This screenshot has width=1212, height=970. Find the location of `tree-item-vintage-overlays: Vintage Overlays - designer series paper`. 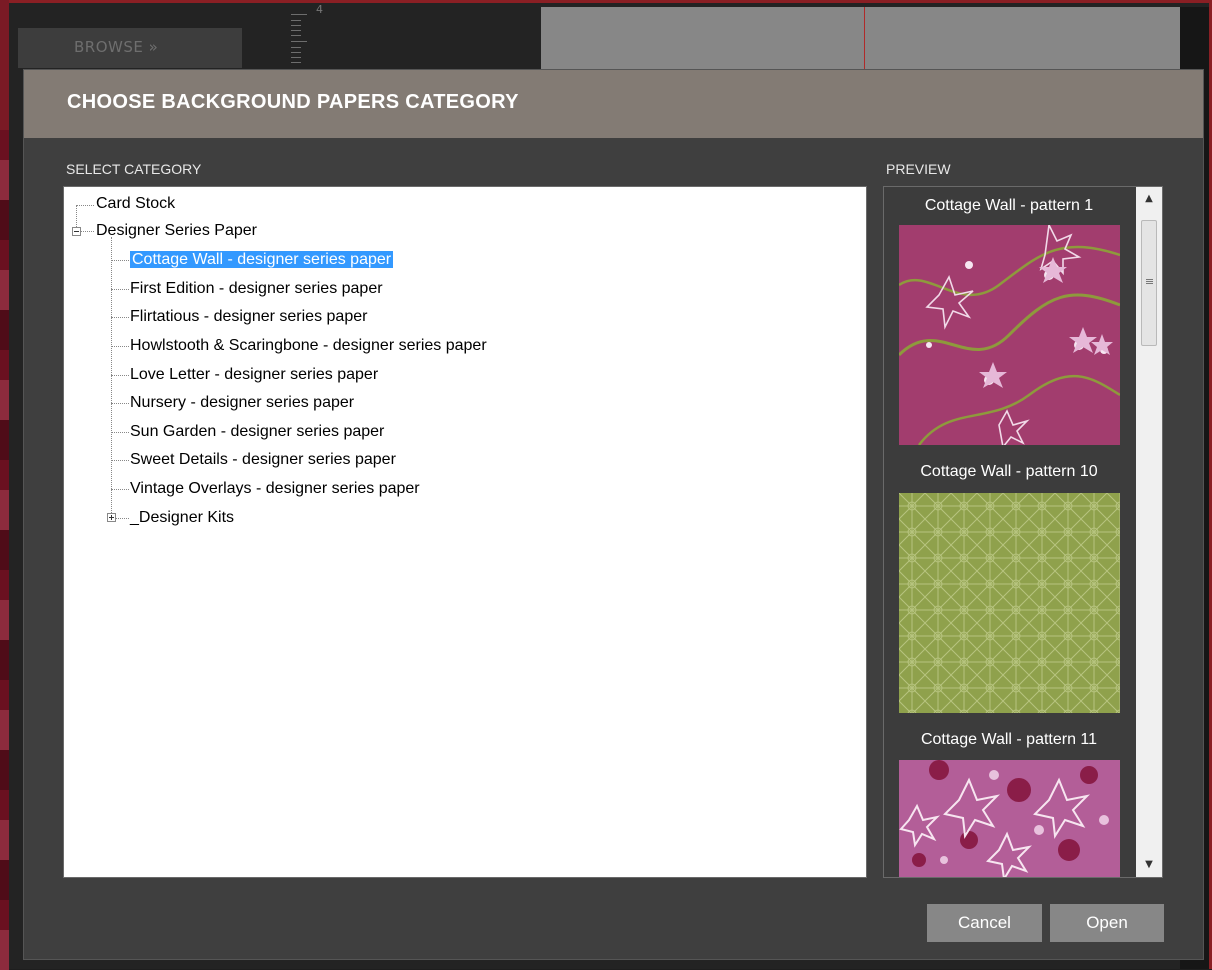

tree-item-vintage-overlays: Vintage Overlays - designer series paper is located at coordinates (275, 489).